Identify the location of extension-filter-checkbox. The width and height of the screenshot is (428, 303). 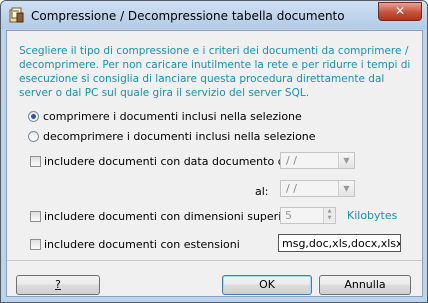
(35, 244).